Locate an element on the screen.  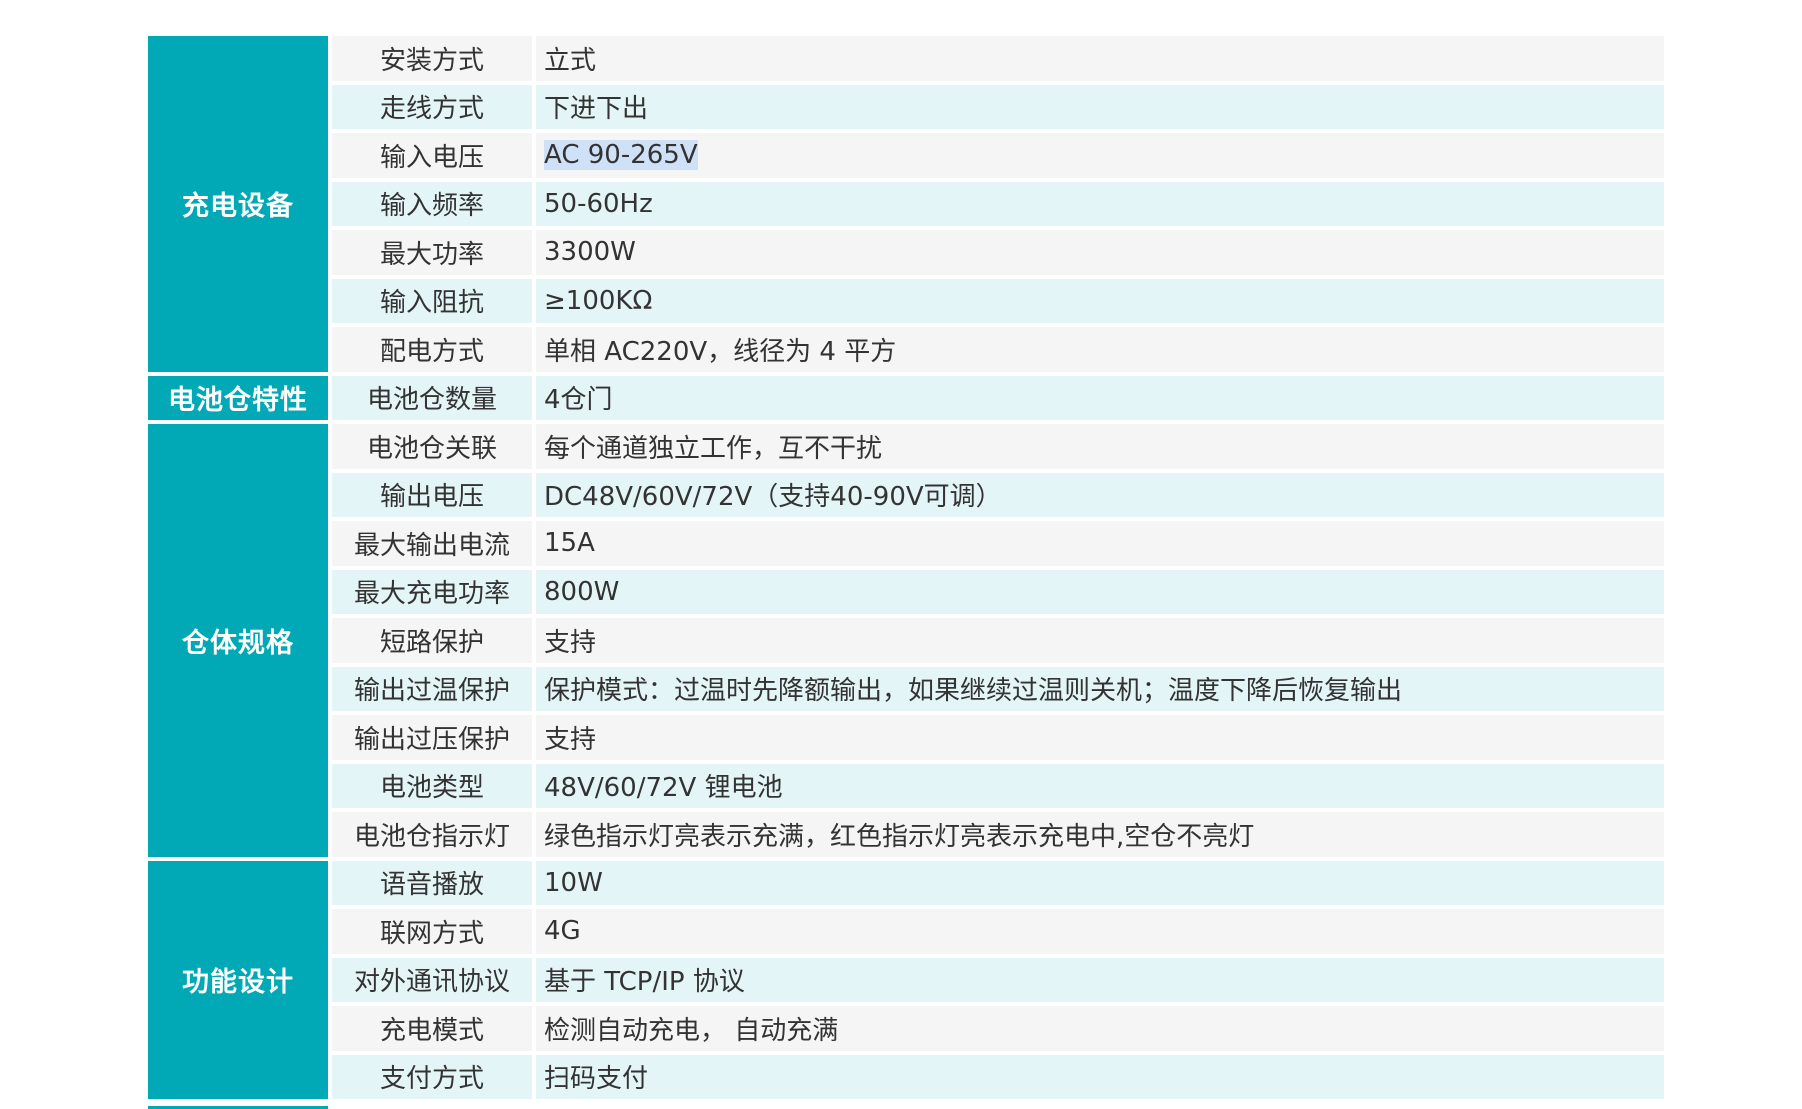
selected-text: AC 90-265V is located at coordinates (621, 155).